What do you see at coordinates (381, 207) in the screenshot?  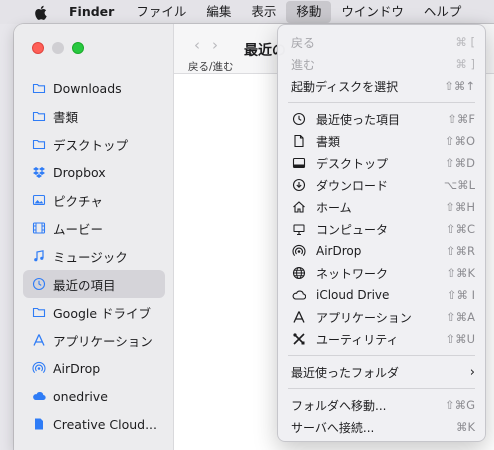 I see `menu-item-home: ホーム ⇧⌘H` at bounding box center [381, 207].